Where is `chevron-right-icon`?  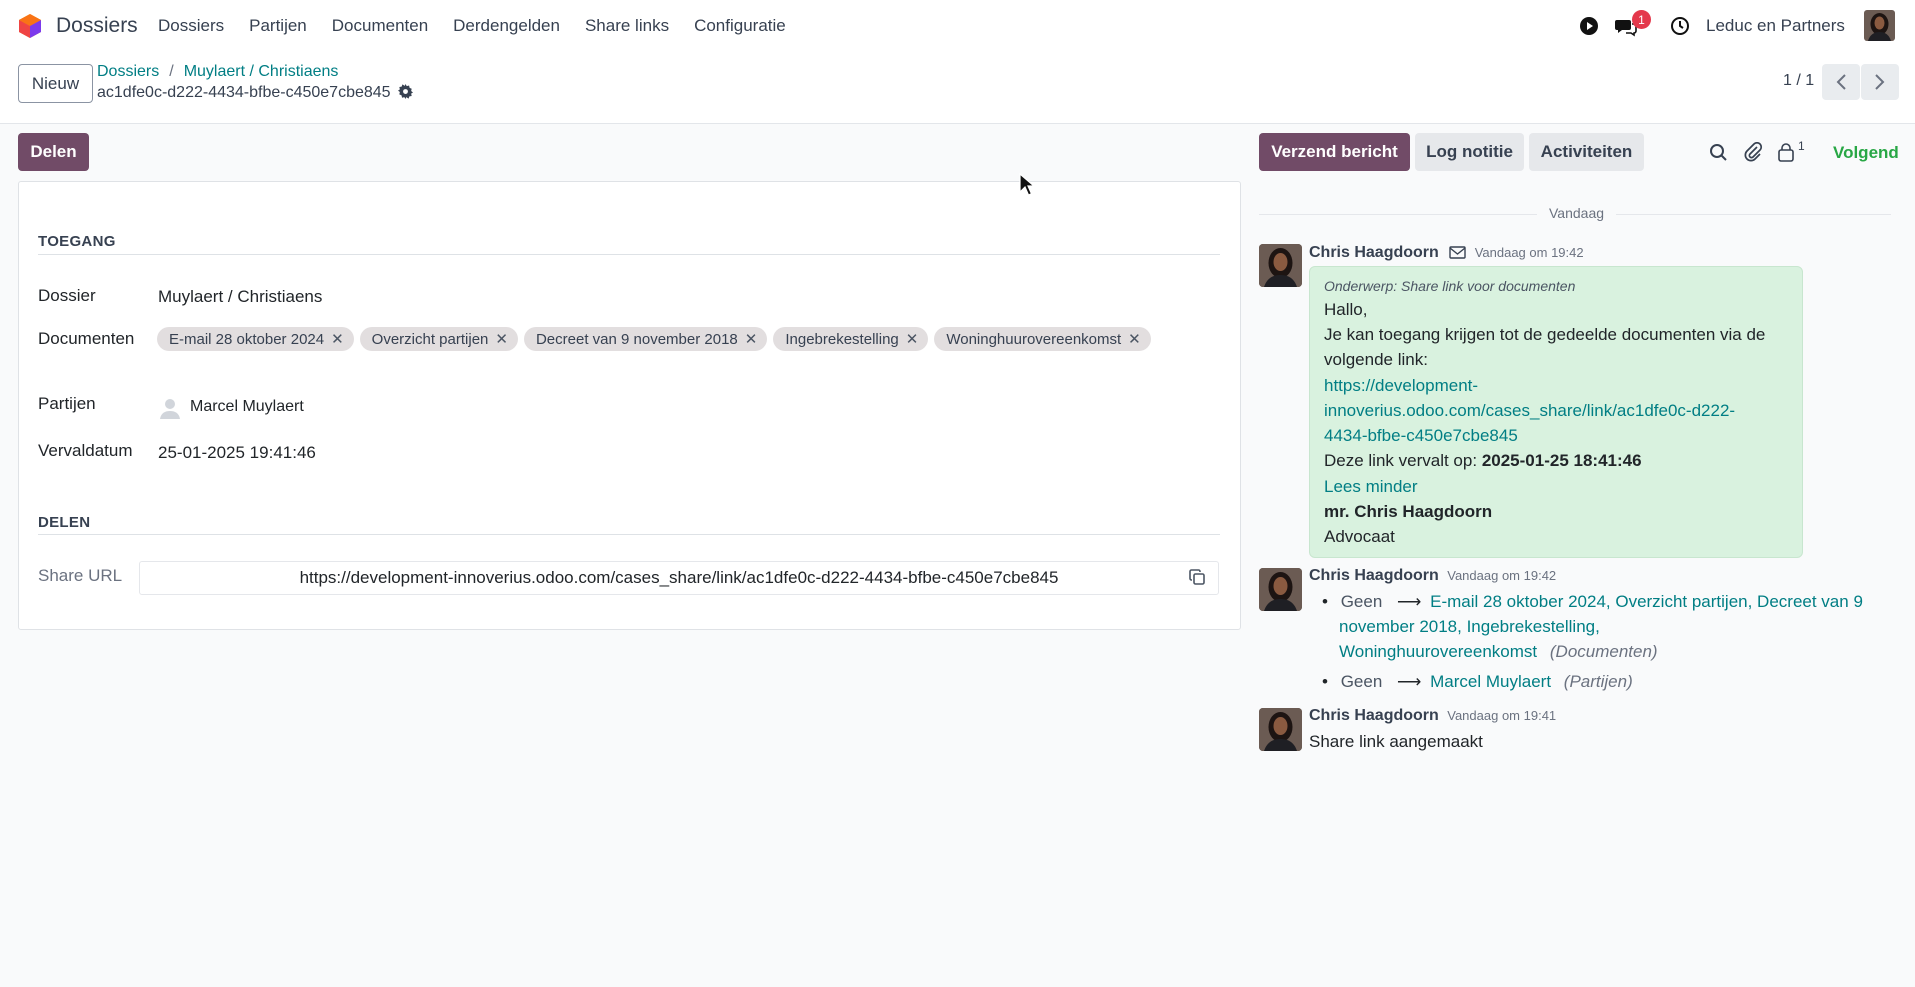 chevron-right-icon is located at coordinates (1880, 82).